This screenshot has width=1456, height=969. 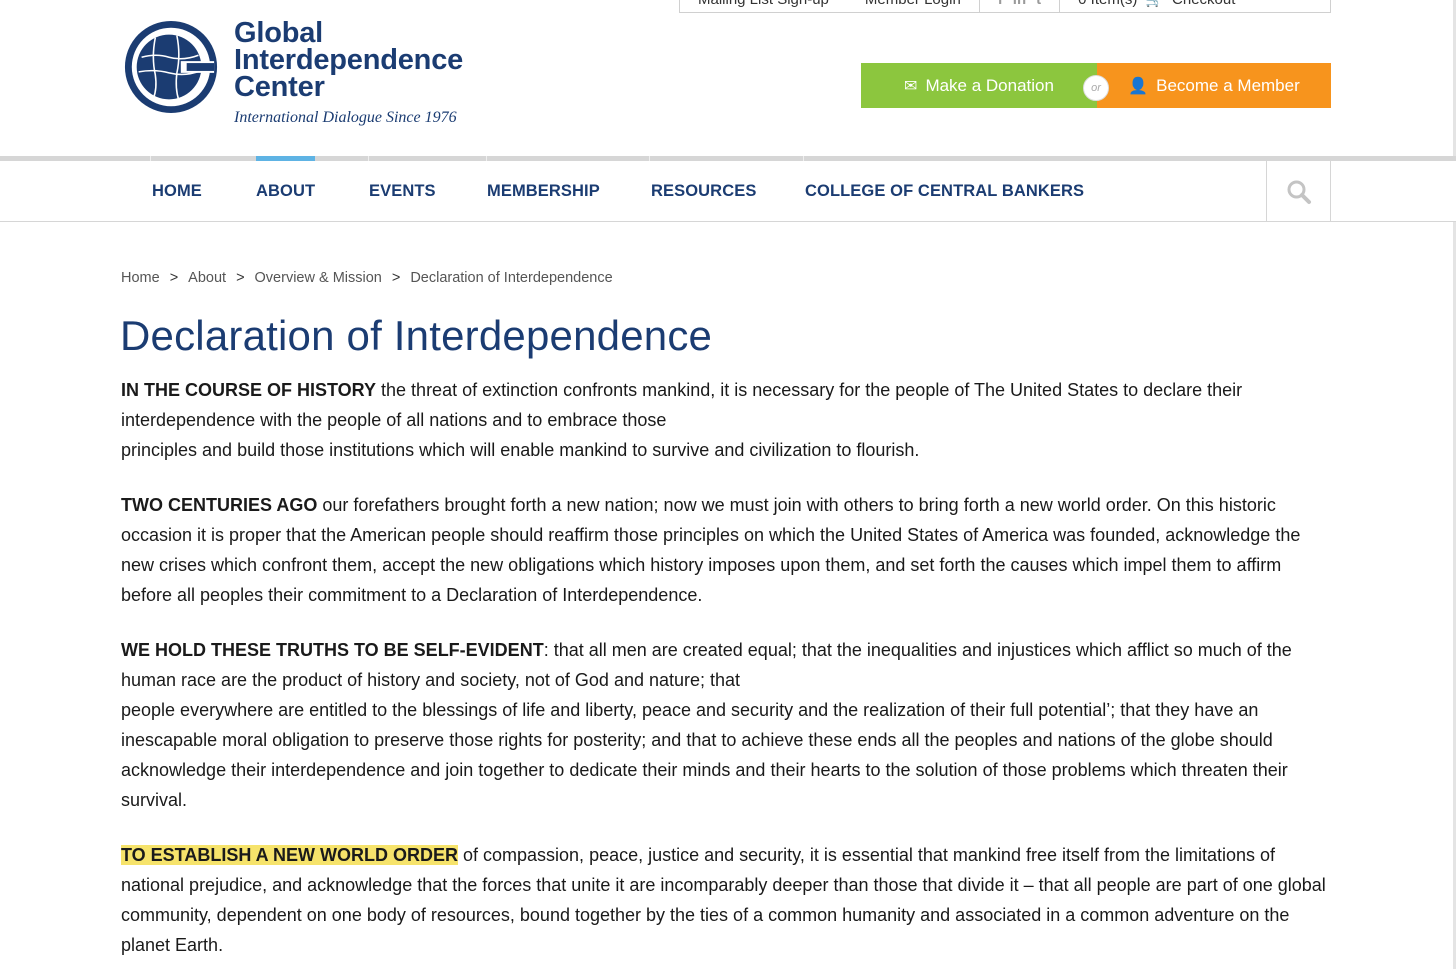 What do you see at coordinates (944, 191) in the screenshot?
I see `nav-item-college-of-central-bankers: COLLEGE OF CENTRAL BANKERS` at bounding box center [944, 191].